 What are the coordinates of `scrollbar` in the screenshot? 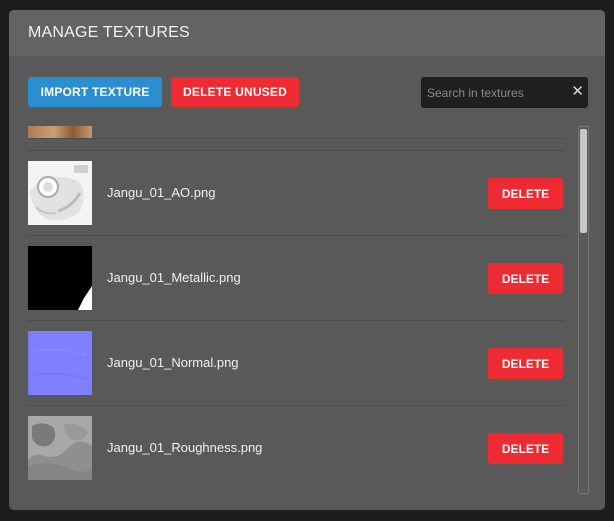 It's located at (583, 310).